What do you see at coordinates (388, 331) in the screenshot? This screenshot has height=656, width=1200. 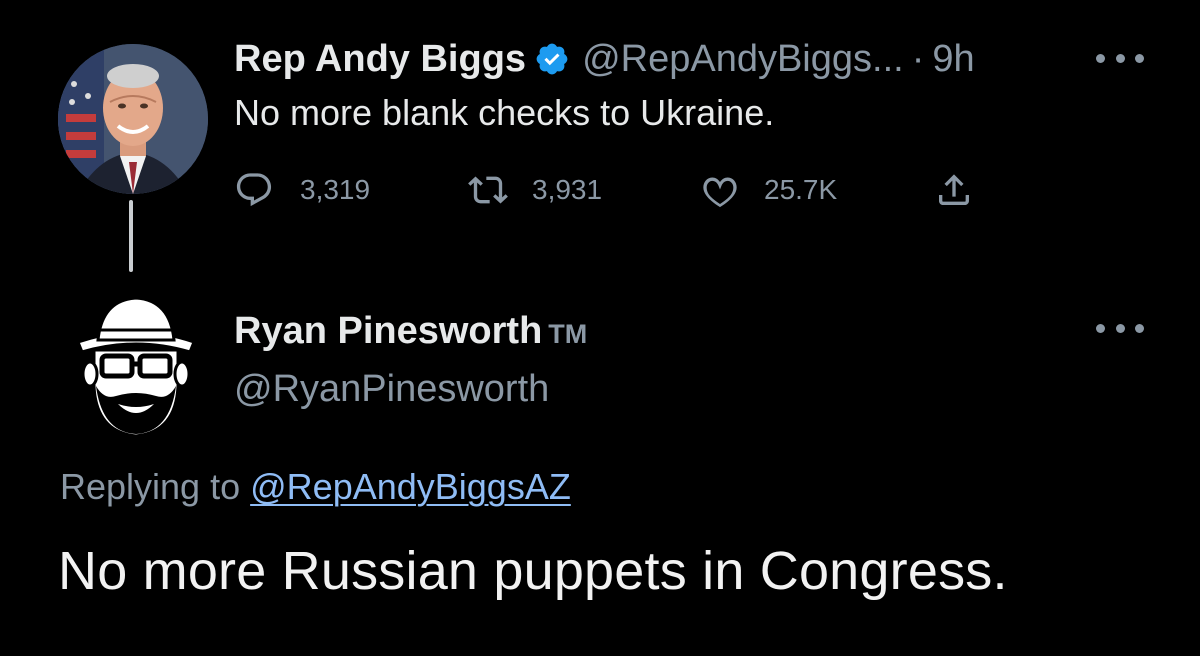 I see `reply-author-name: Ryan Pinesworth` at bounding box center [388, 331].